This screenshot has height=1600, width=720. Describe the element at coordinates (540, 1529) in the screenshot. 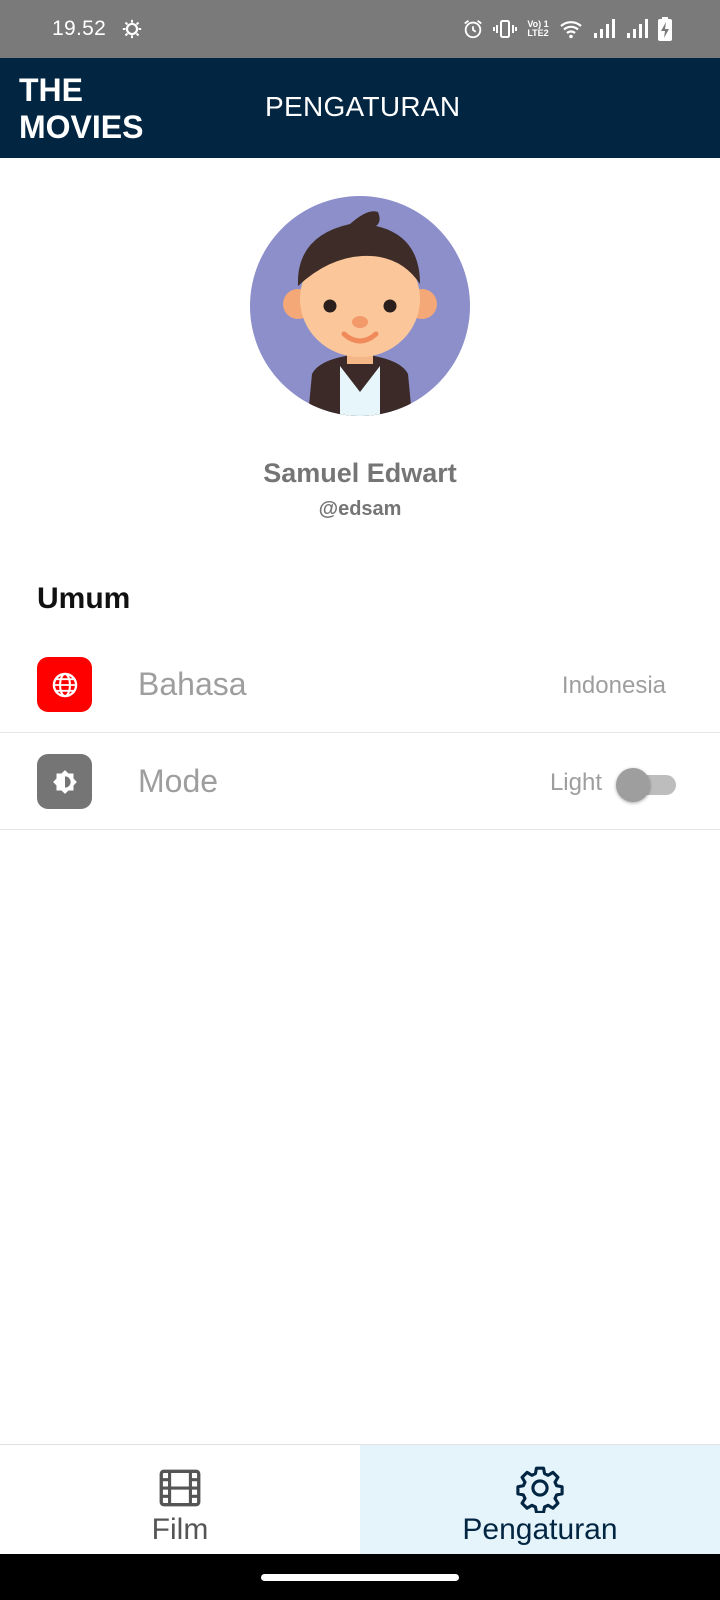

I see `nav-label-settings: Pengaturan` at that location.